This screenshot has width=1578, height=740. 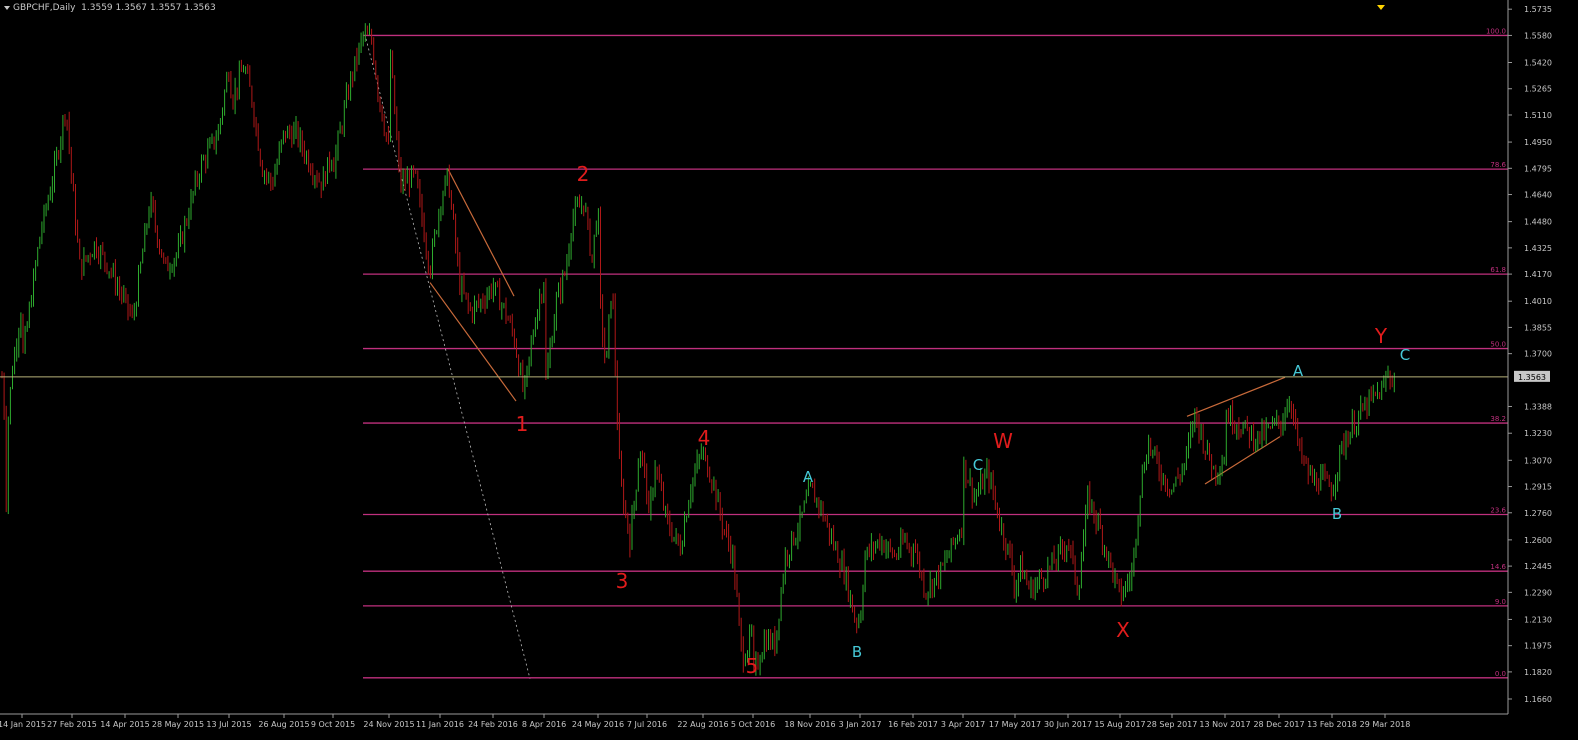 I want to click on y-tick-label: 1.3388, so click(x=1538, y=406).